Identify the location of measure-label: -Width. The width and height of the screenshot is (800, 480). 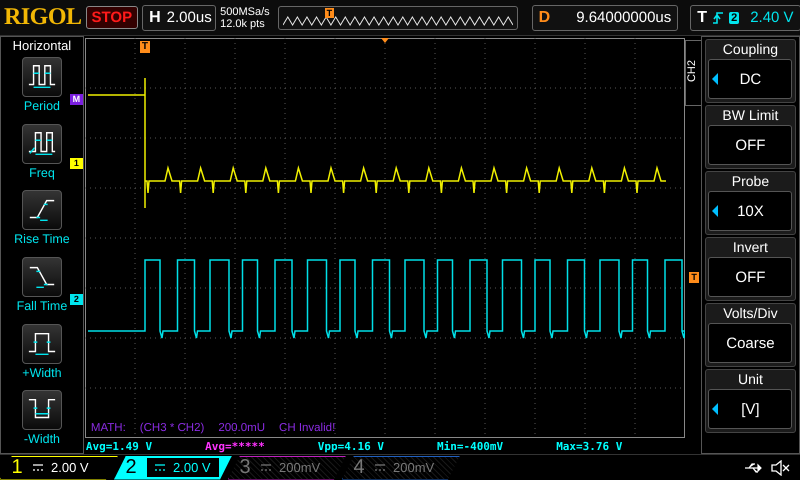
(42, 439).